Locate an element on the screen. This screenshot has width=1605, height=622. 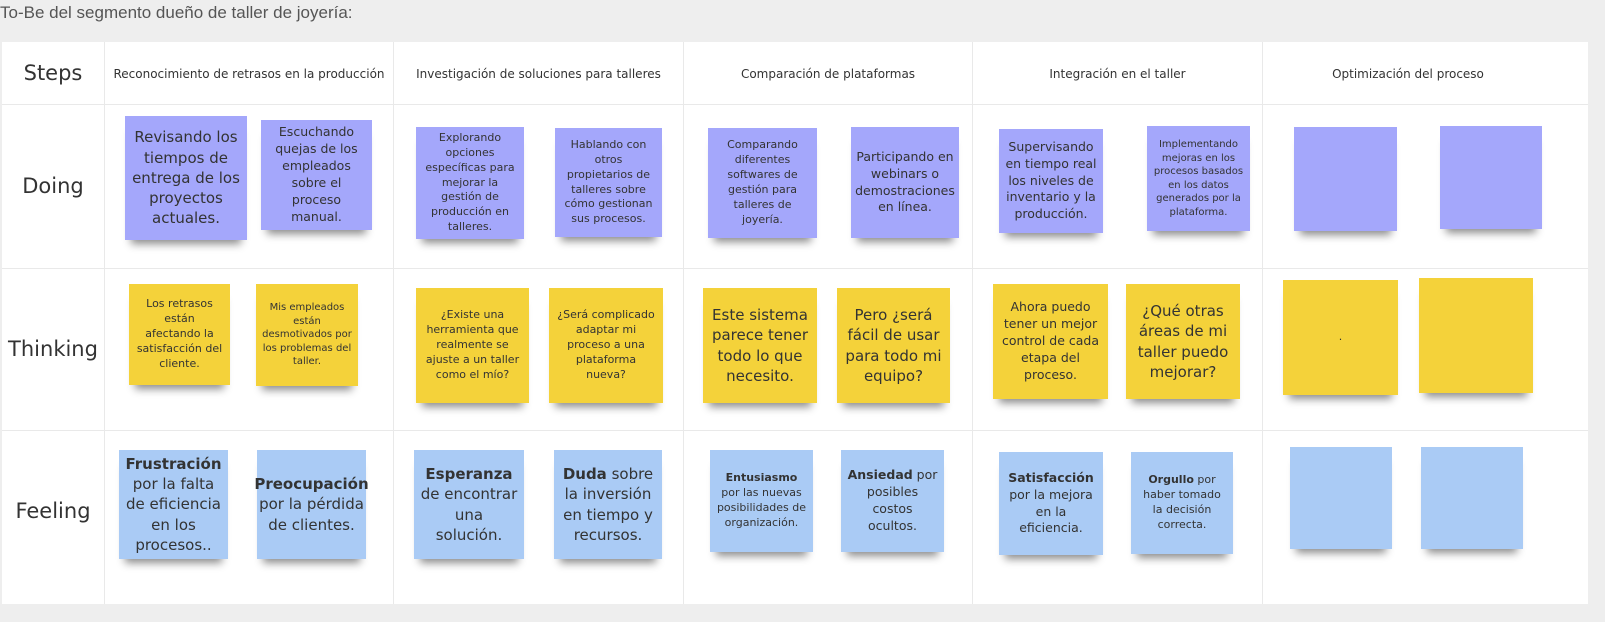
row-label-thinking: Thinking is located at coordinates (53, 349).